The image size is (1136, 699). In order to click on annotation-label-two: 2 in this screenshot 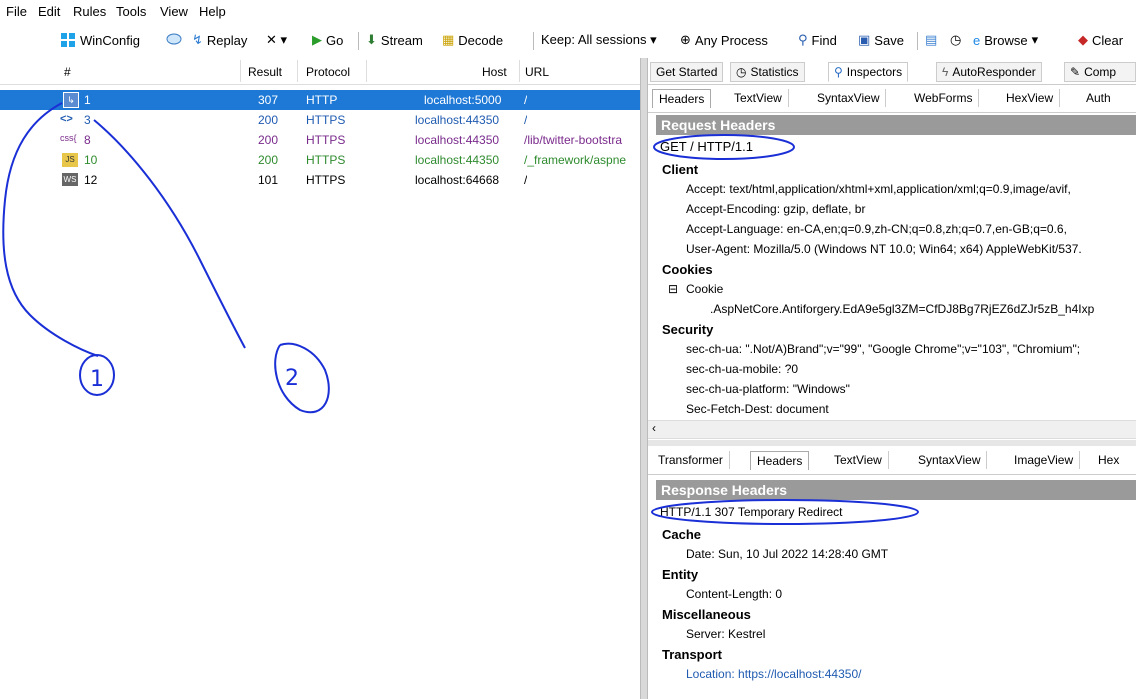, I will do `click(292, 378)`.